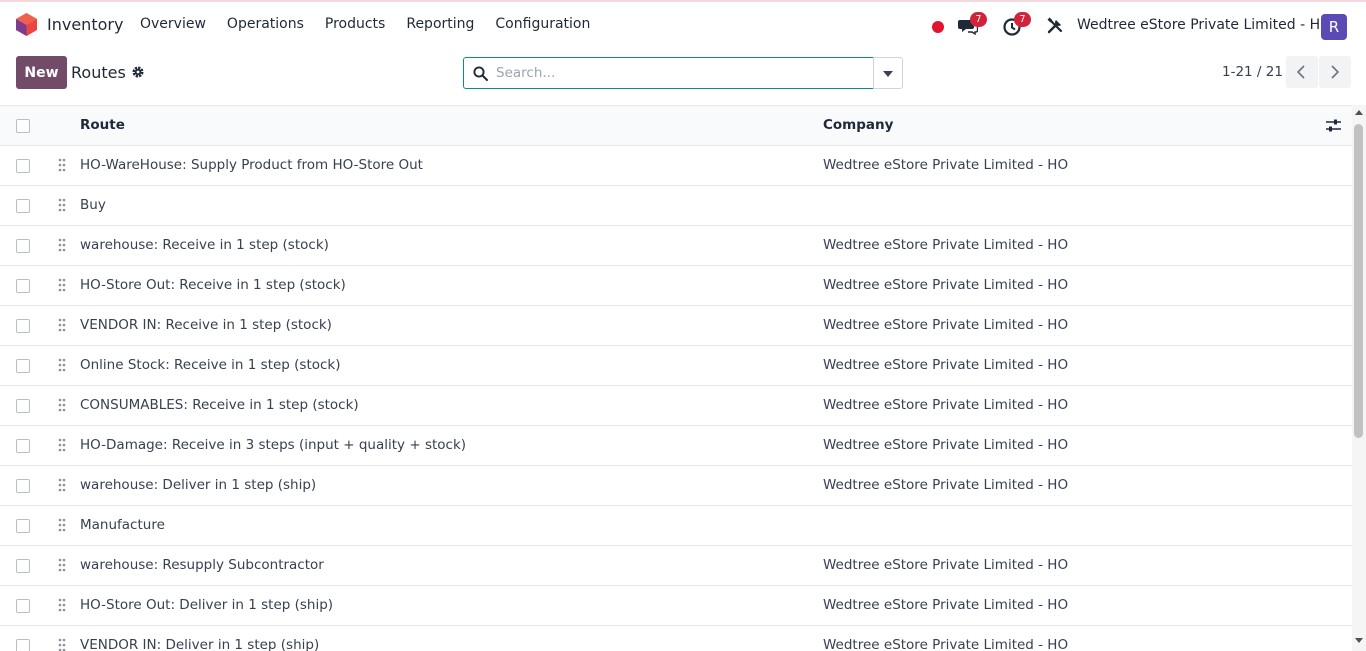 This screenshot has height=651, width=1366. I want to click on messages-count-badge: 7, so click(978, 19).